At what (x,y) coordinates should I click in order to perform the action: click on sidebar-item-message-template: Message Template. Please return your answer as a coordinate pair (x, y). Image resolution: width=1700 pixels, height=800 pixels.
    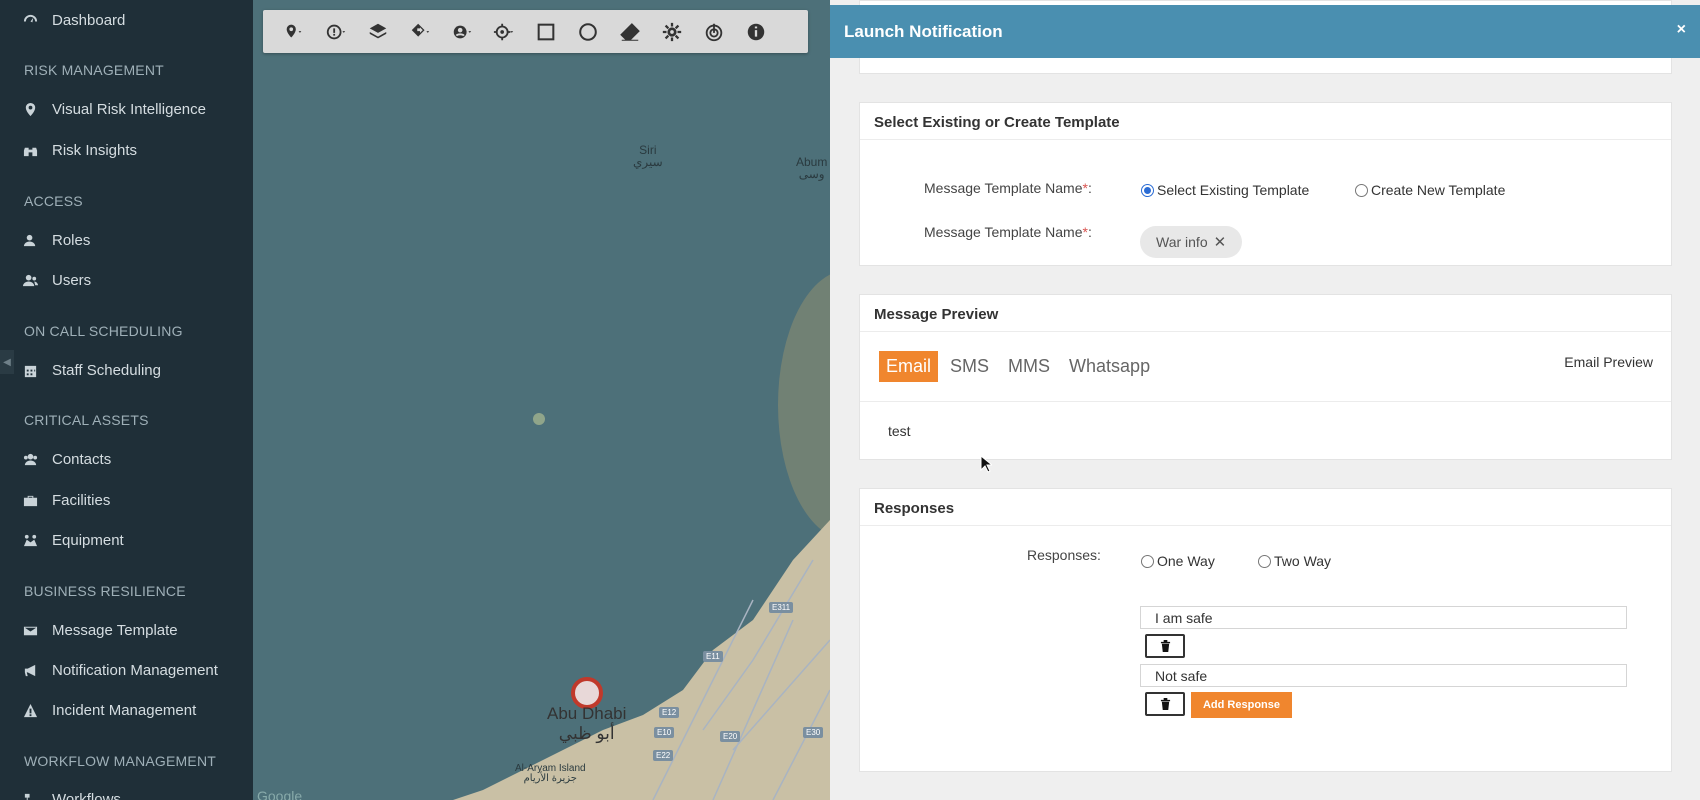
    Looking at the image, I should click on (100, 630).